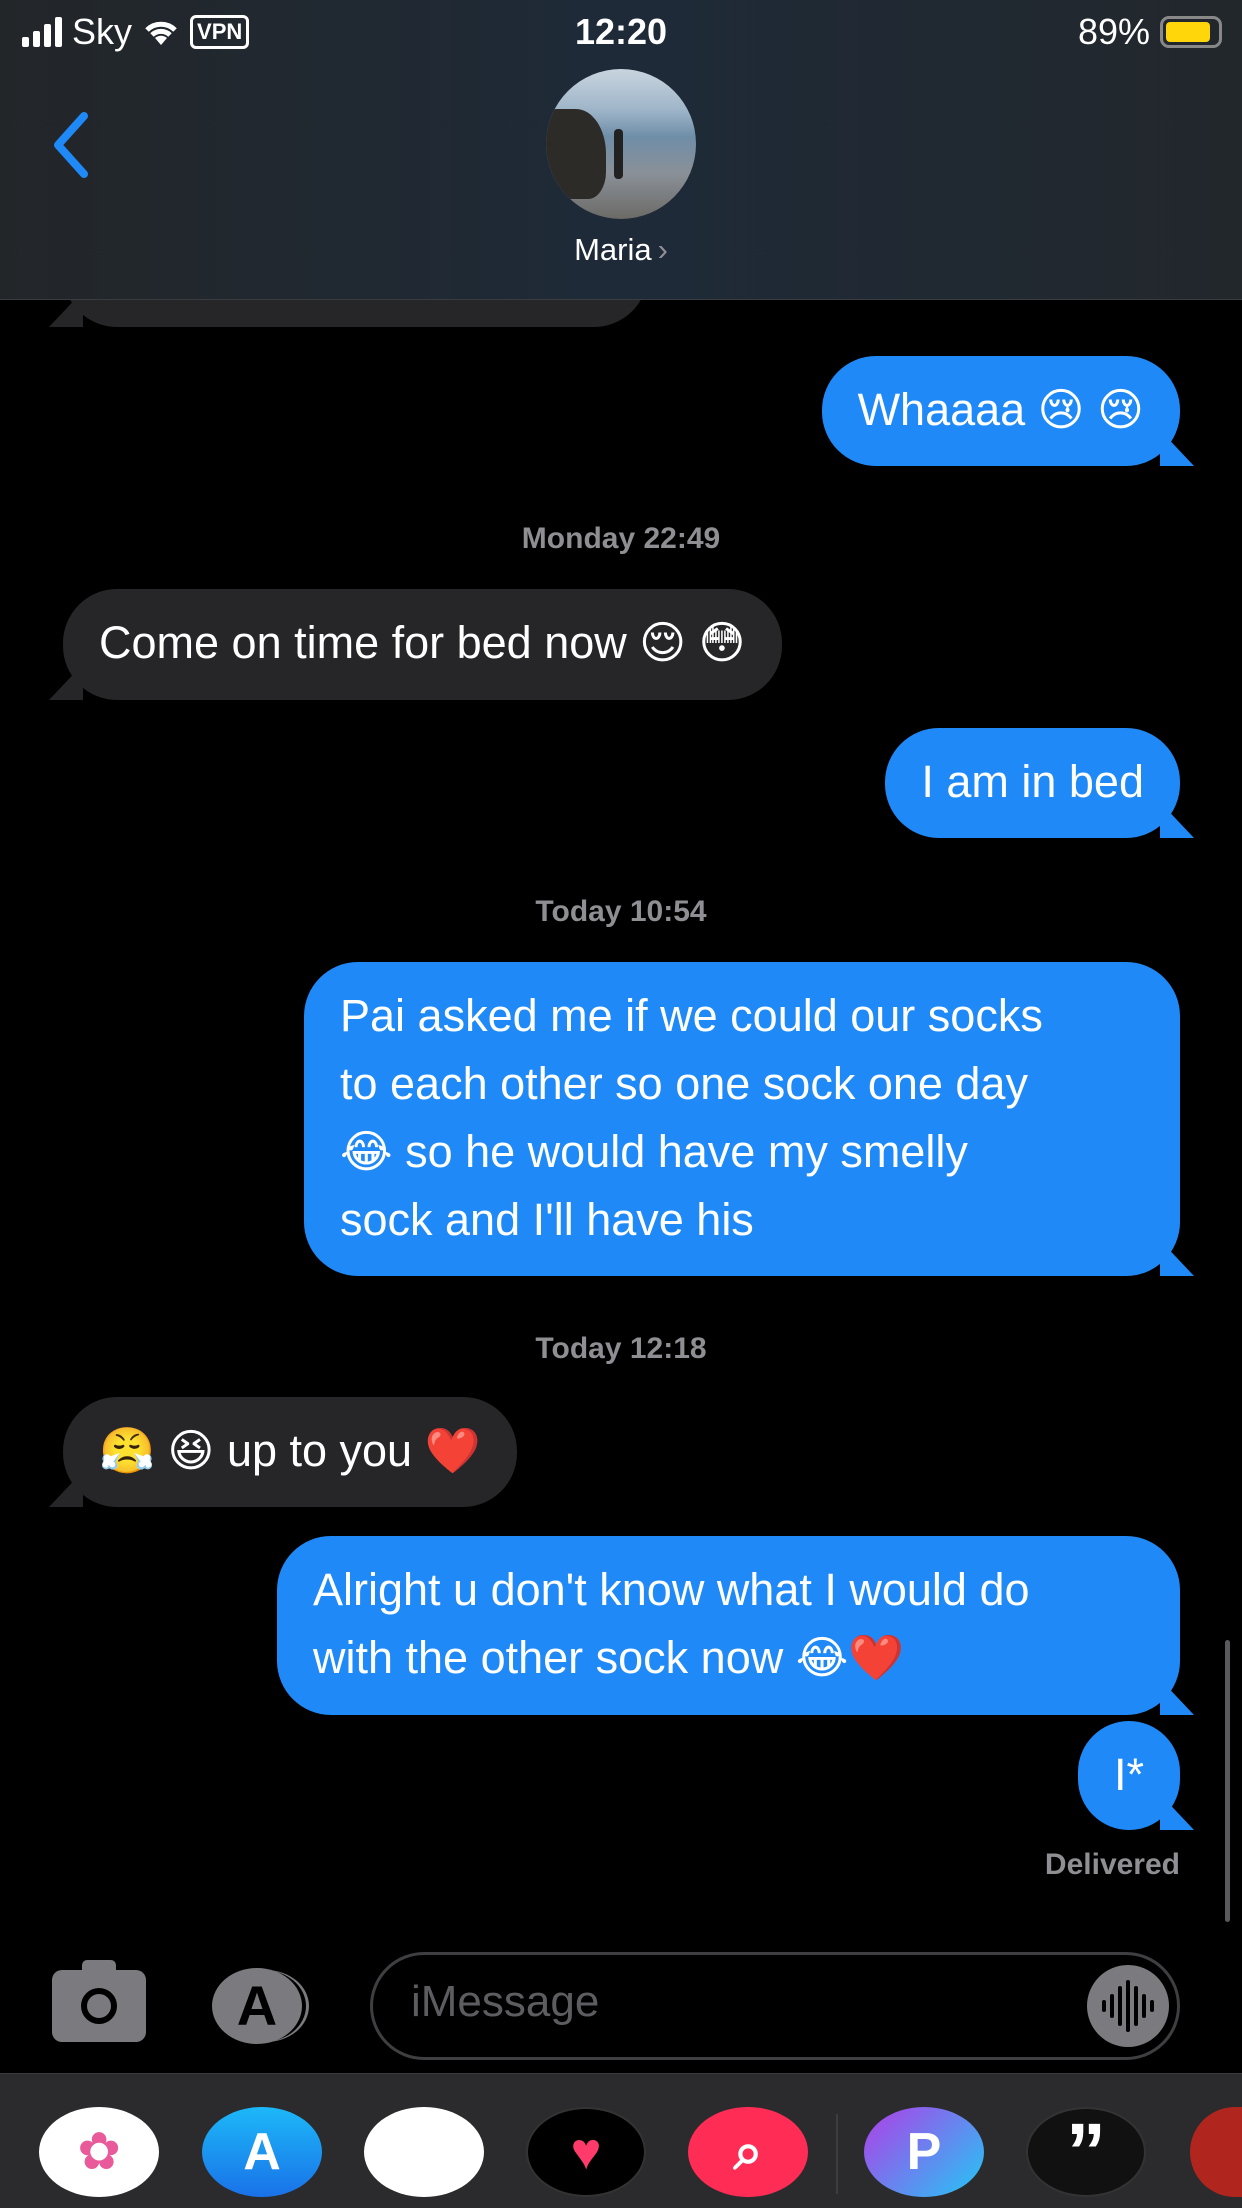 Image resolution: width=1242 pixels, height=2208 pixels. I want to click on picsart-app-icon: P, so click(924, 2152).